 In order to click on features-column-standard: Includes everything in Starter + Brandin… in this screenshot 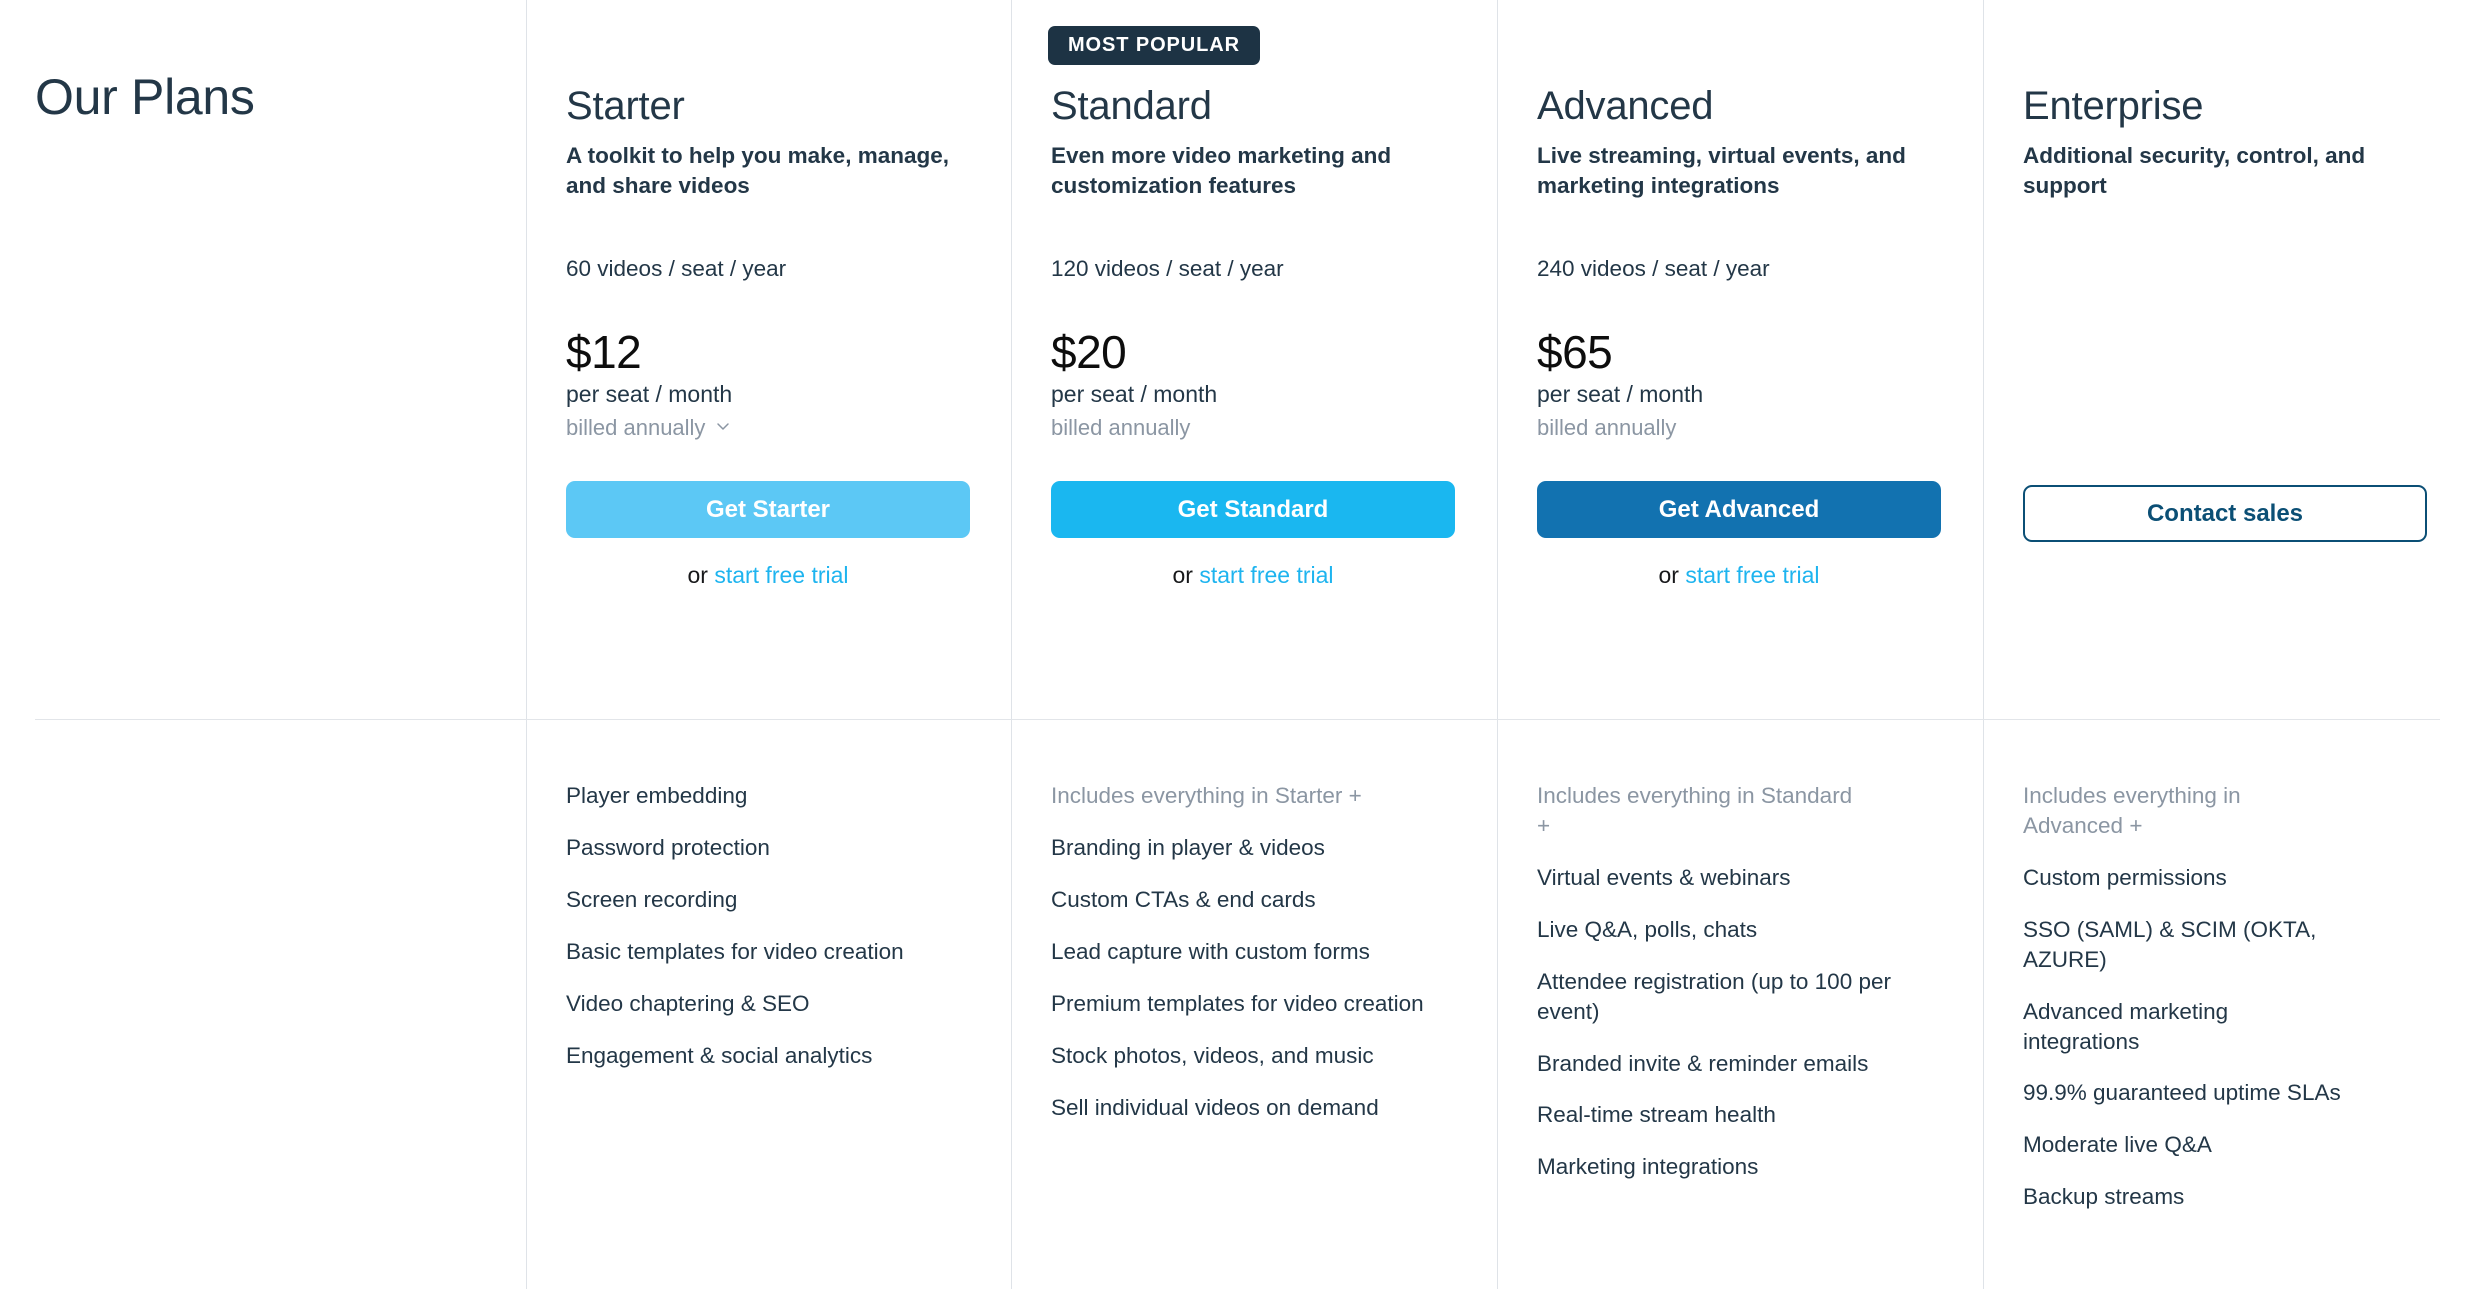, I will do `click(1254, 1004)`.